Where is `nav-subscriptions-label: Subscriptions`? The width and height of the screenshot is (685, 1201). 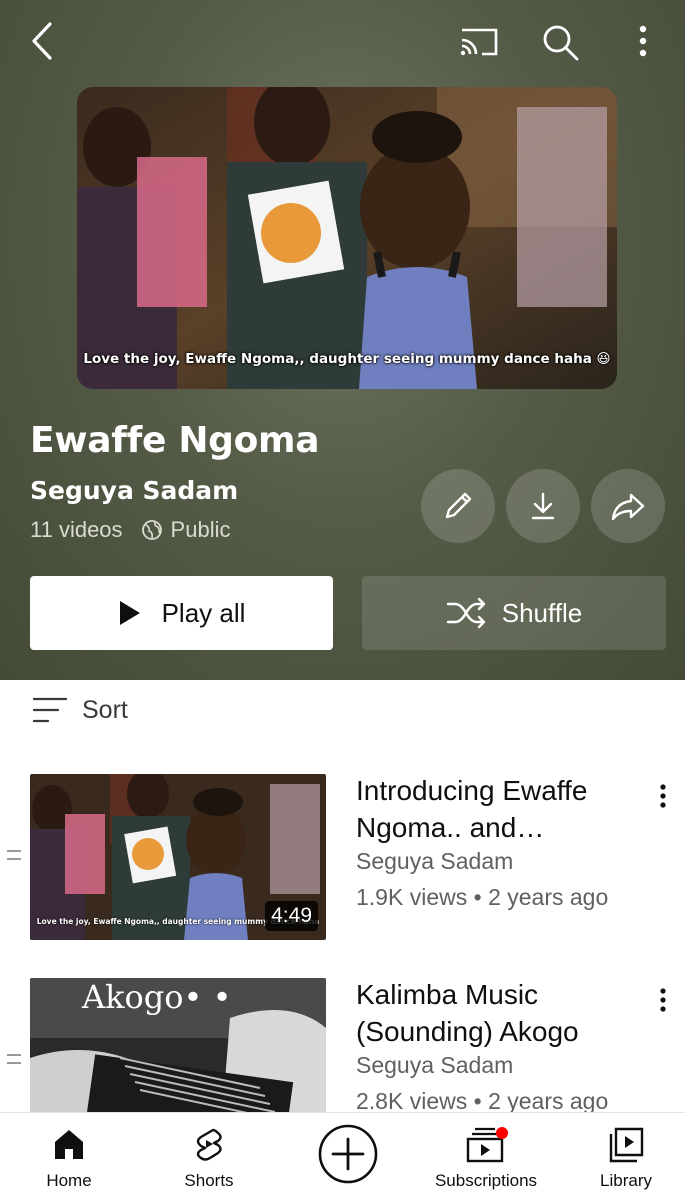 nav-subscriptions-label: Subscriptions is located at coordinates (486, 1180).